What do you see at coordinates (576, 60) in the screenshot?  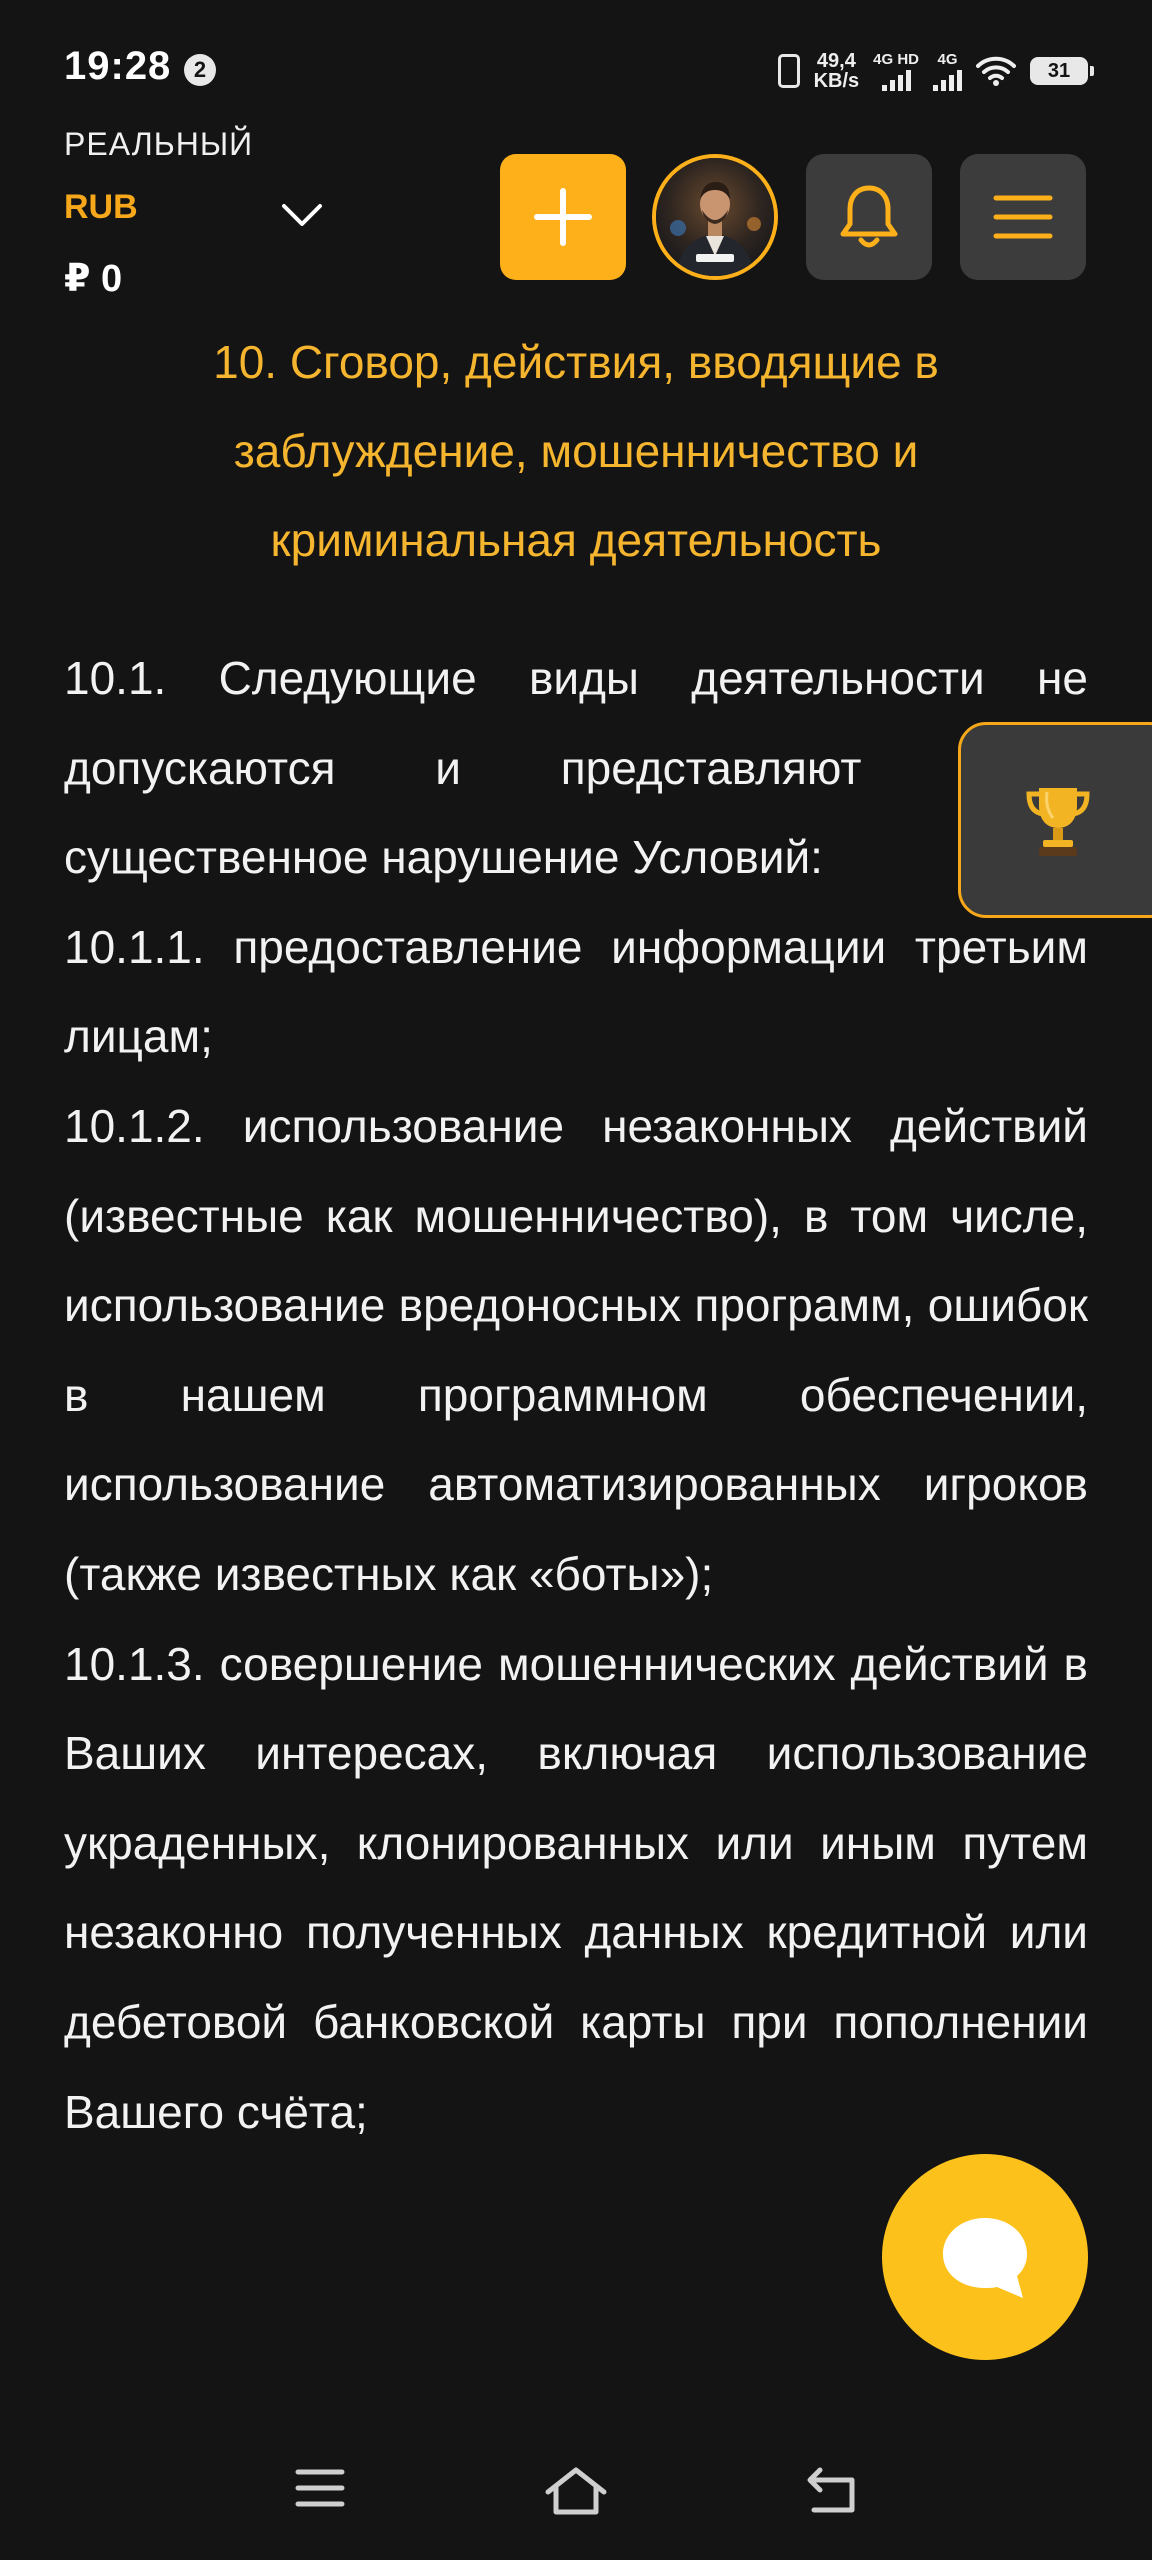 I see `status-bar: 19:28 2 49,4 KB/s 4G HD 4G 31` at bounding box center [576, 60].